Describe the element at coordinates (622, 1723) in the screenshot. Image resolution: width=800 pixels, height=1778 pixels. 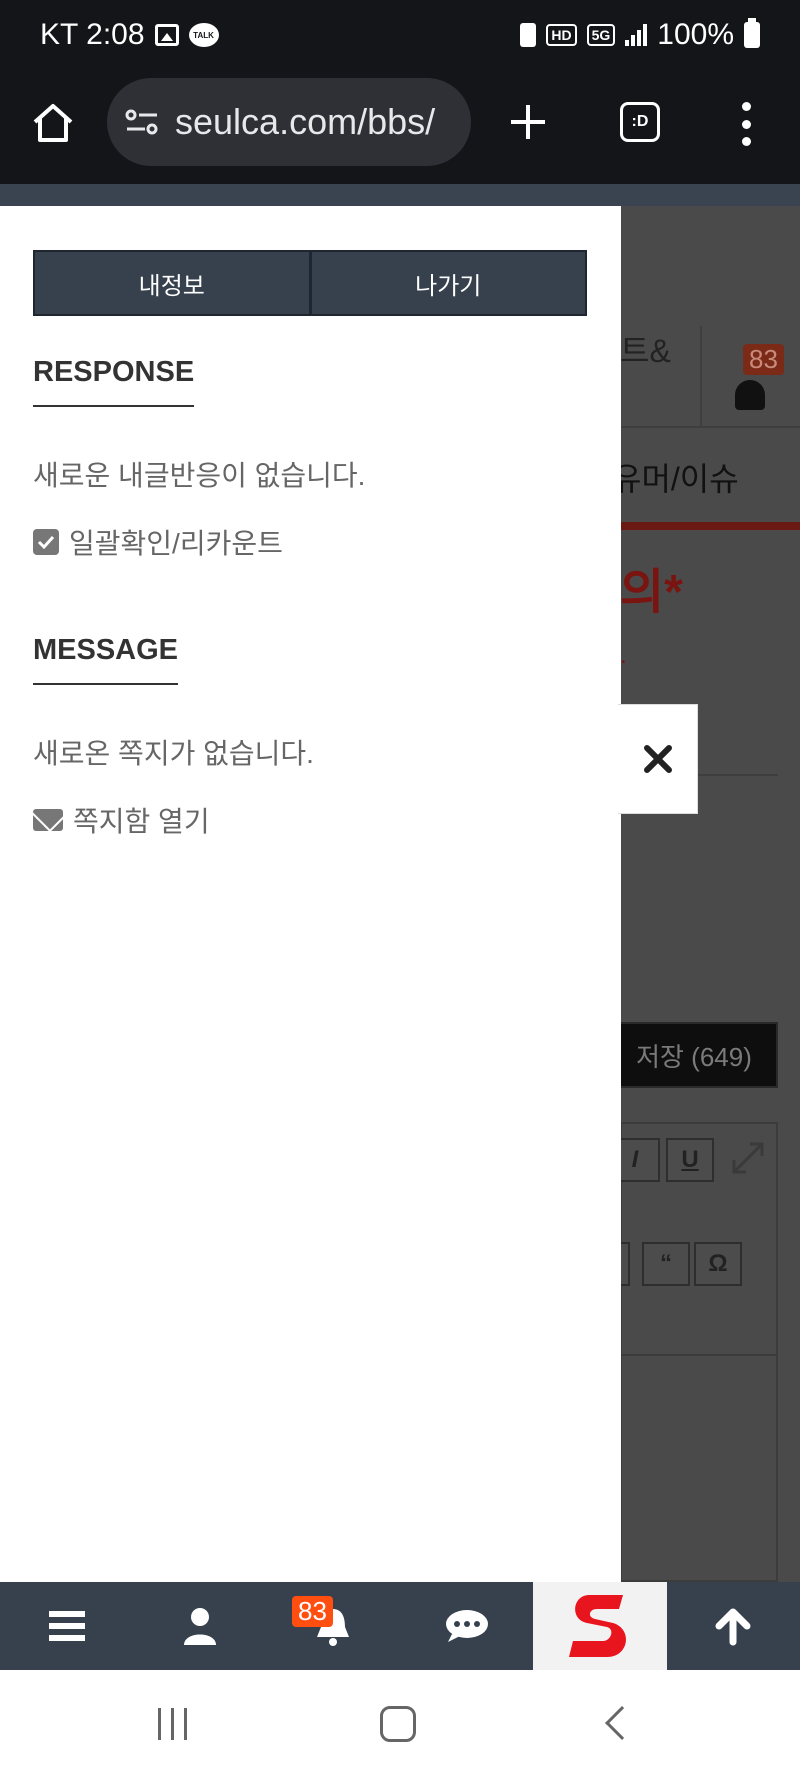
I see `back-icon` at that location.